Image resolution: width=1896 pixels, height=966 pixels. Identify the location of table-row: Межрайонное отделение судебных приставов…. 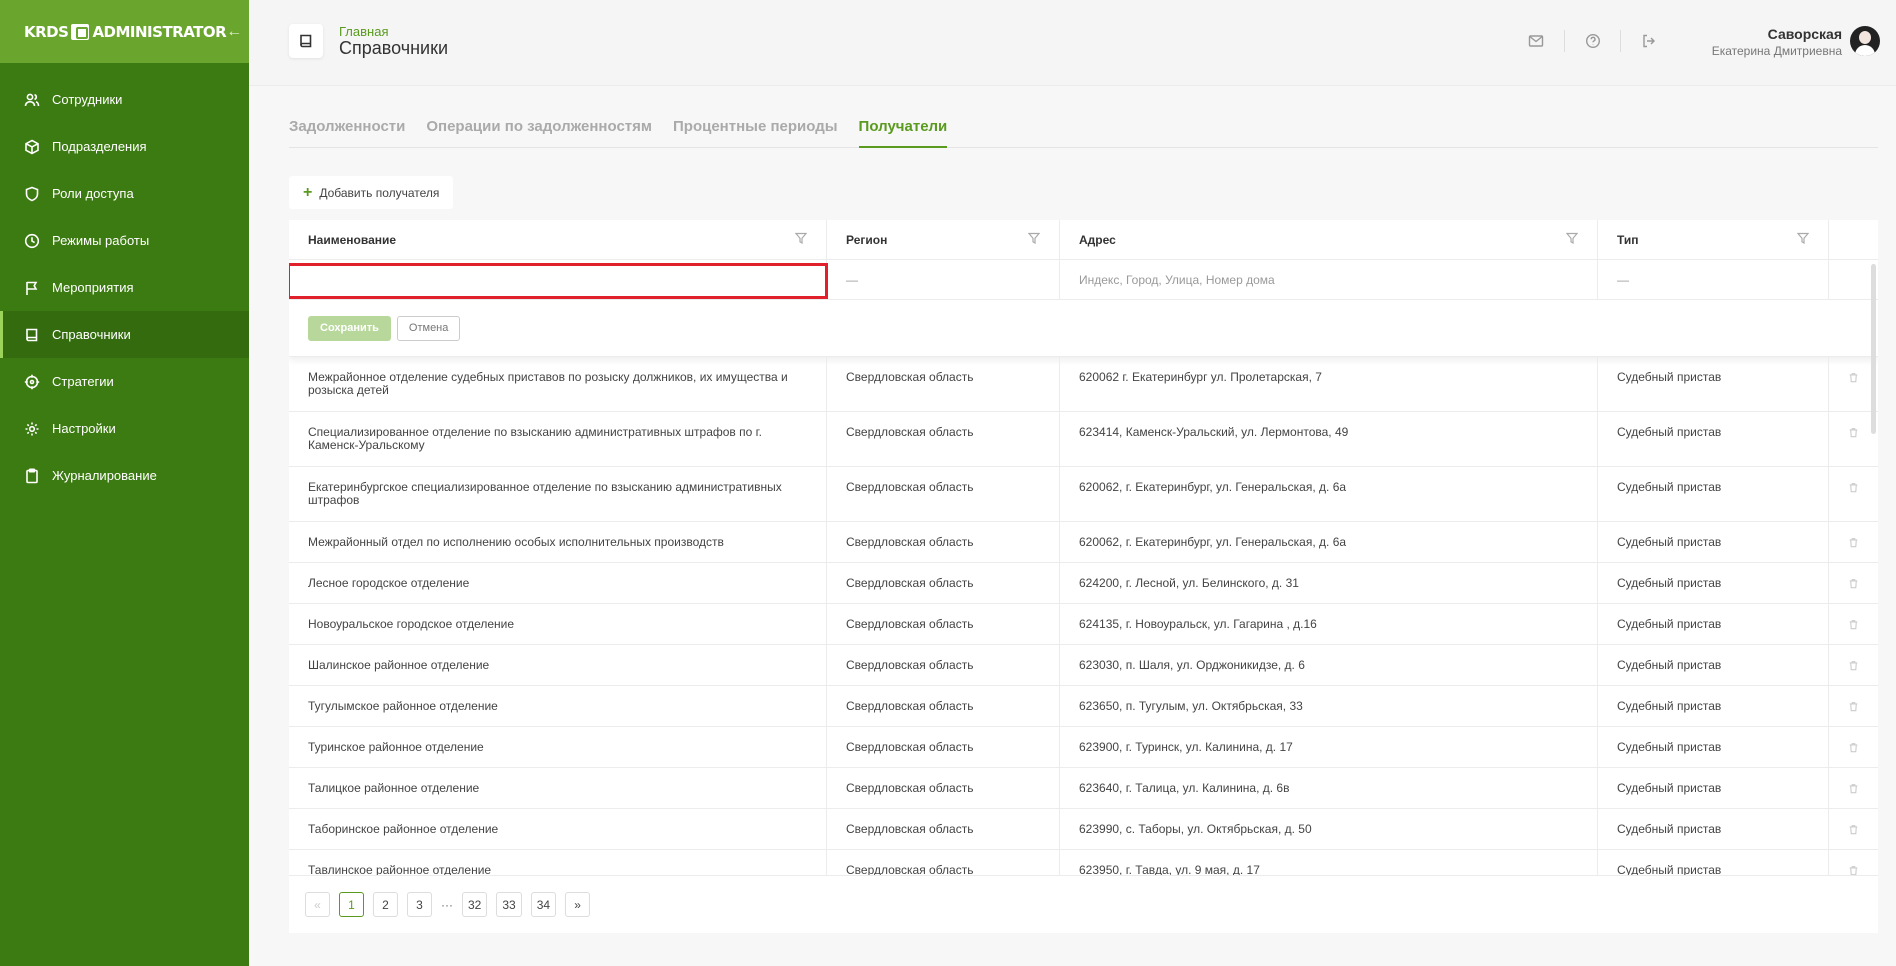
(1083, 384).